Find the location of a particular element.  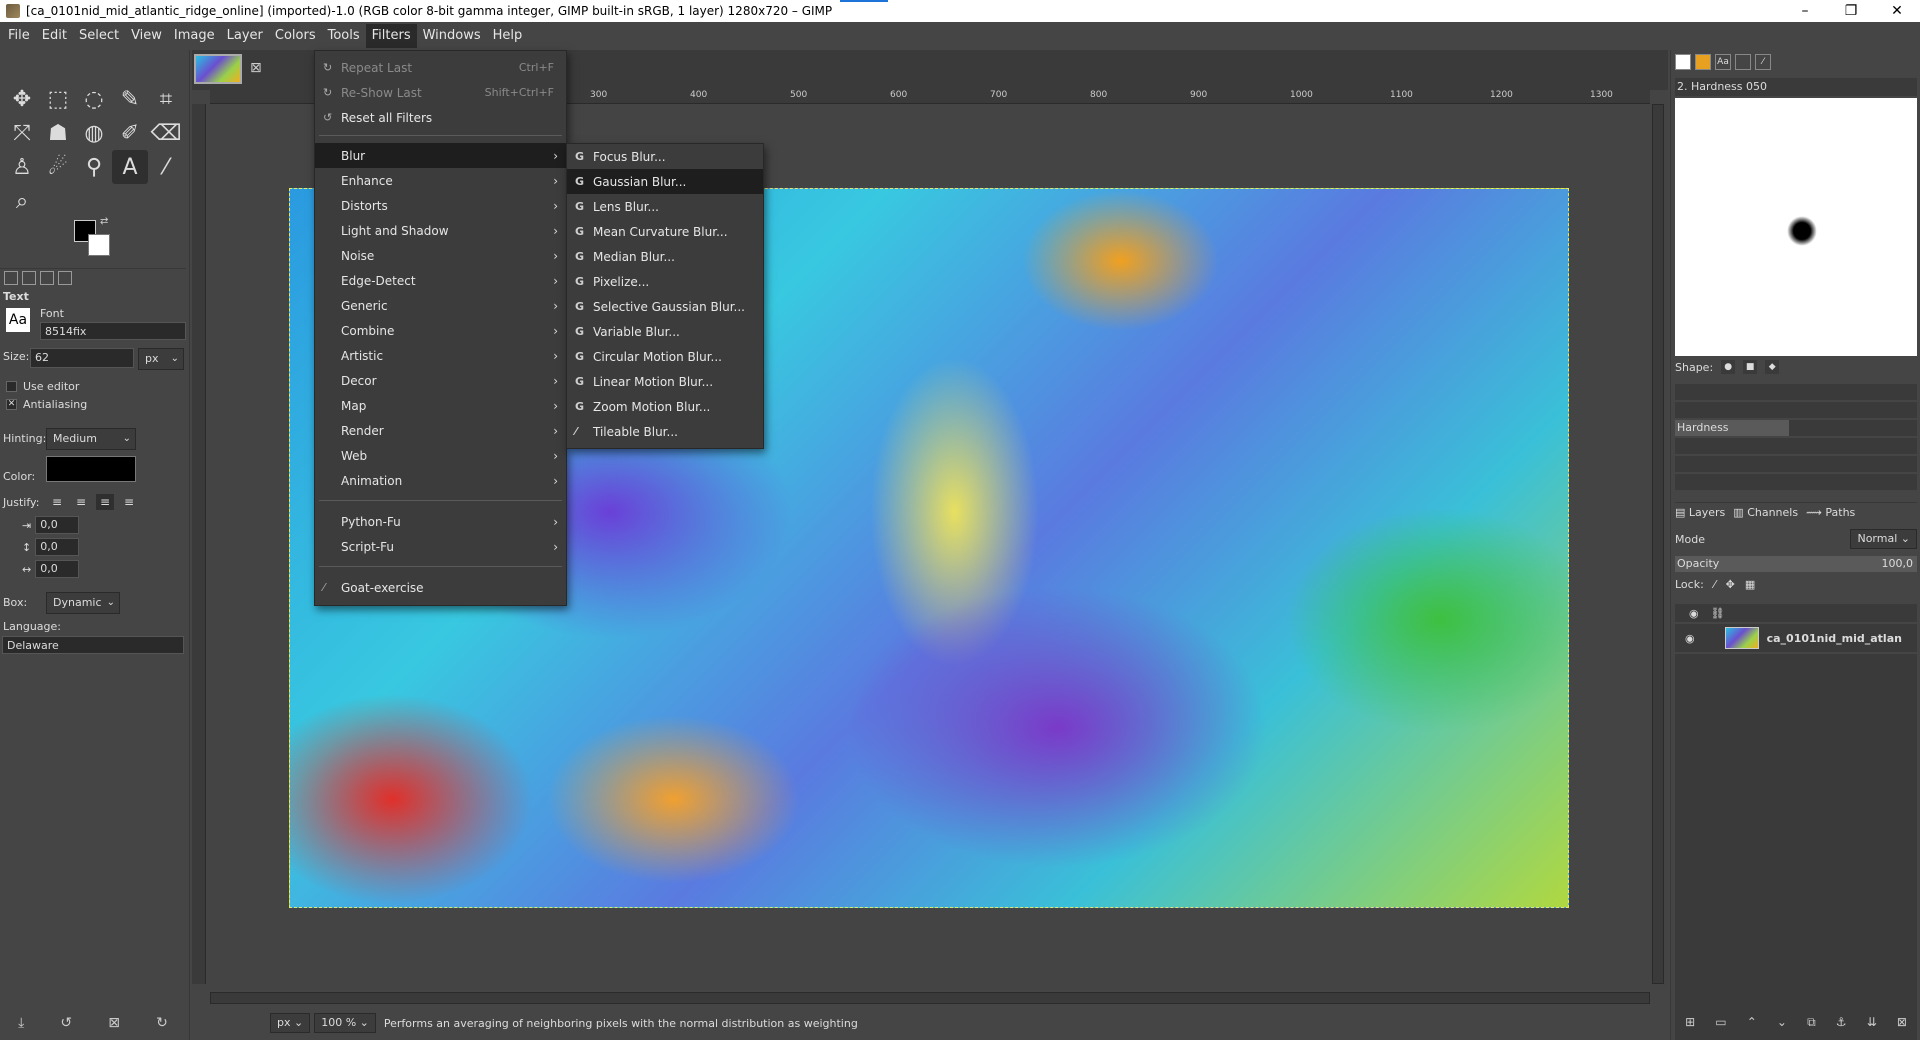

close-button: ✕ is located at coordinates (1897, 11).